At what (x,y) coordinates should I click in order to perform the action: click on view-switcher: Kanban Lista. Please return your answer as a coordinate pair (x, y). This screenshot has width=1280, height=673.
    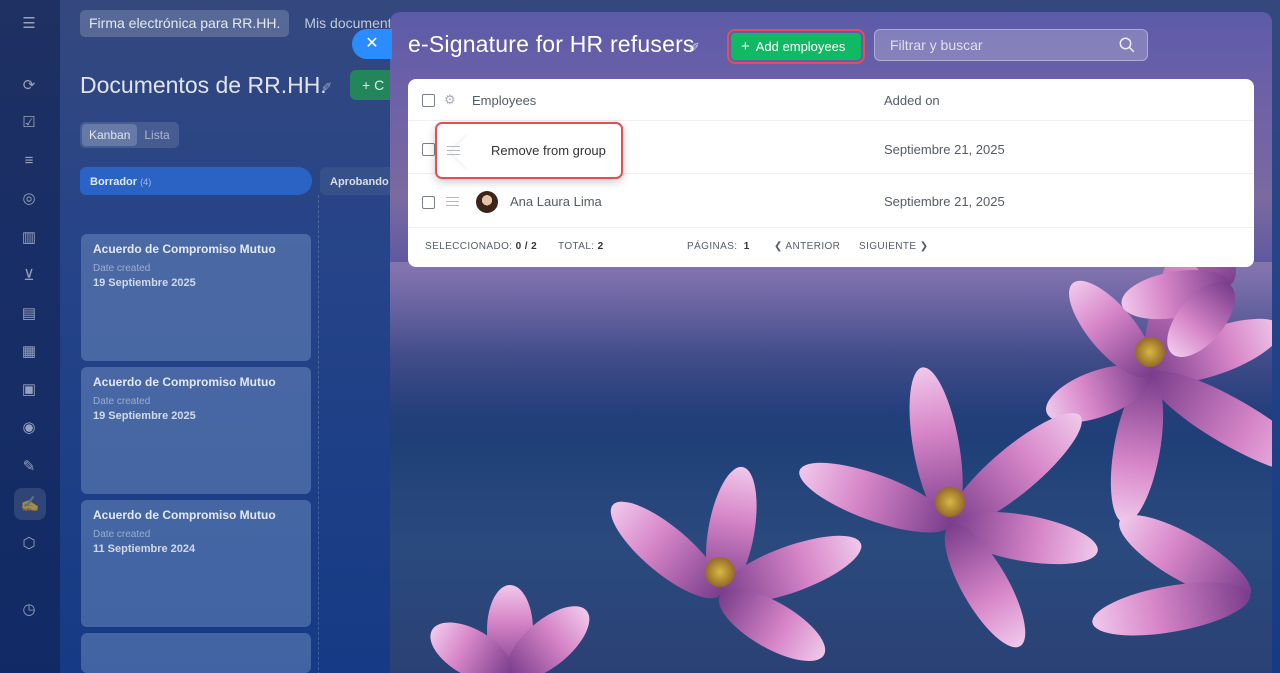
    Looking at the image, I should click on (129, 135).